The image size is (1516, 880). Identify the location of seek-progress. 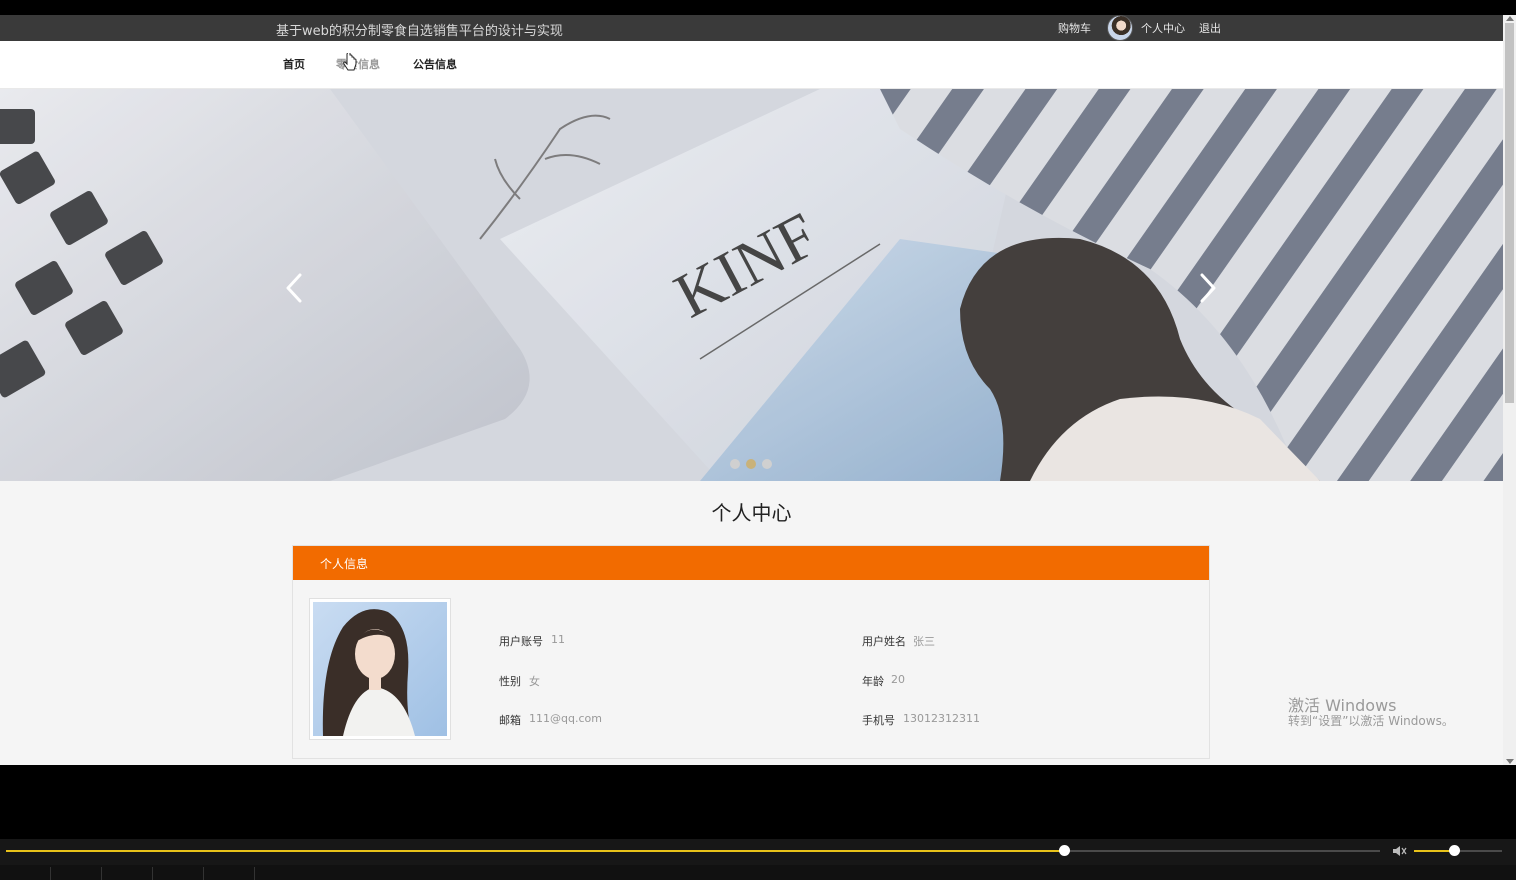
(535, 851).